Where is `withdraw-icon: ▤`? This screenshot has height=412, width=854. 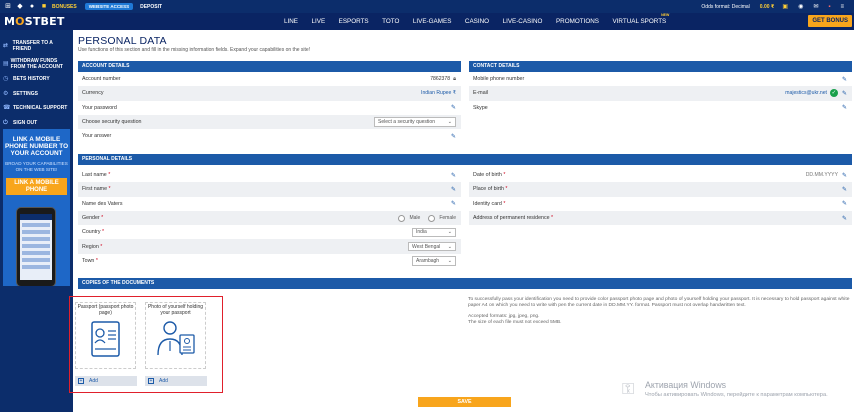 withdraw-icon: ▤ is located at coordinates (6, 63).